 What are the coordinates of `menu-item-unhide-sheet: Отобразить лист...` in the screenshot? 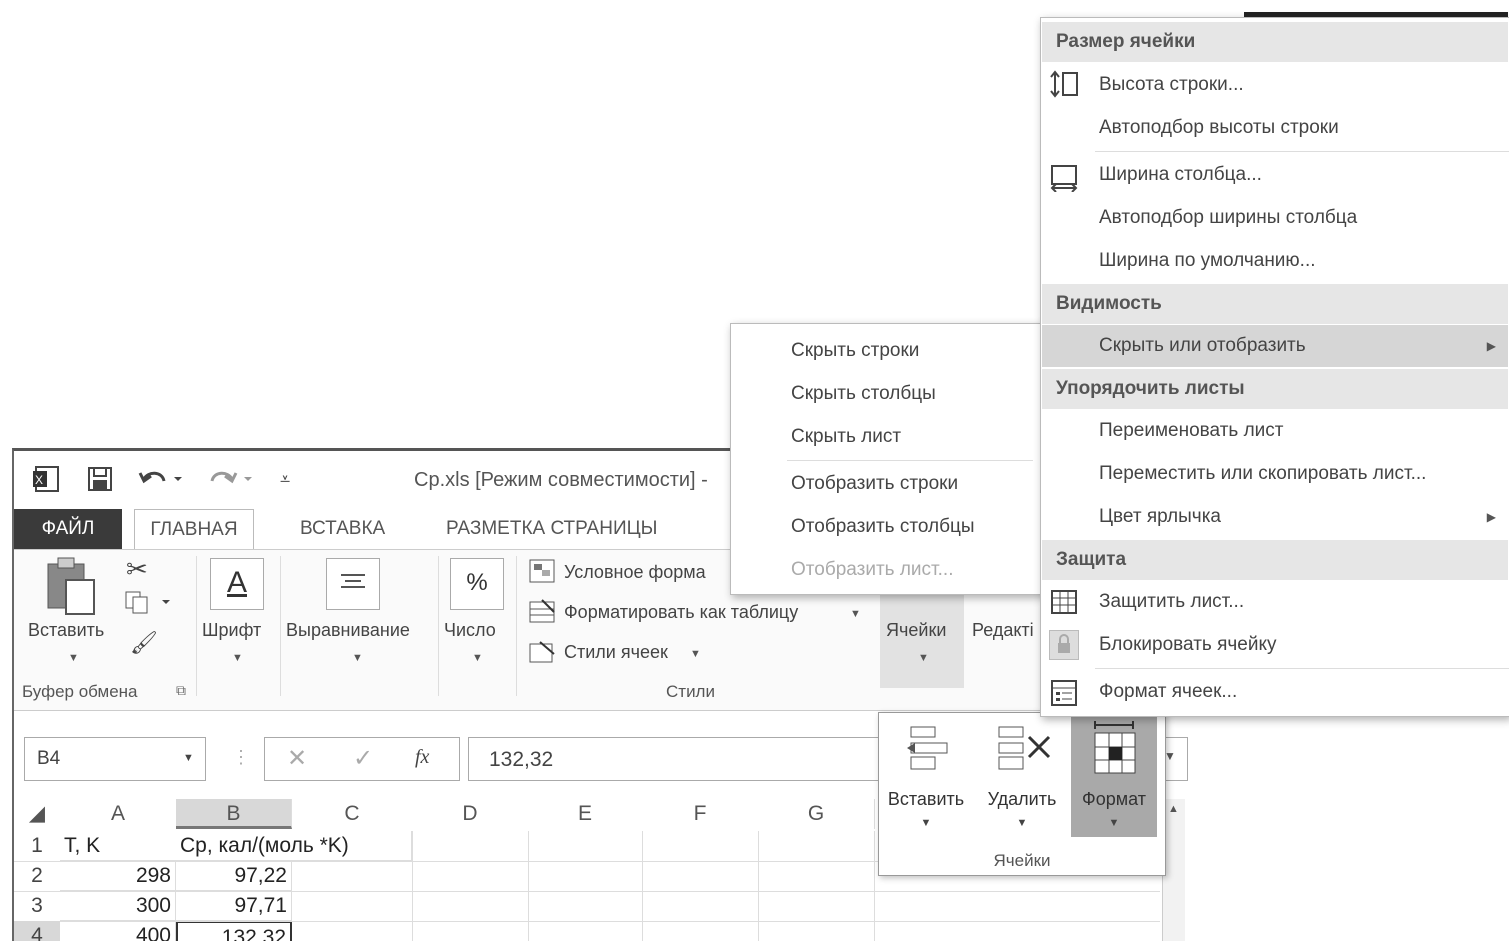 It's located at (872, 569).